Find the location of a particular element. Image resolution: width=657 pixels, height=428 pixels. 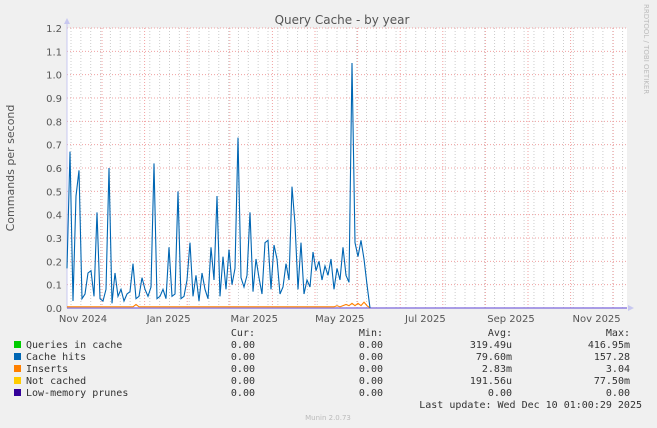

legend-avg: 191.56u is located at coordinates (491, 381).